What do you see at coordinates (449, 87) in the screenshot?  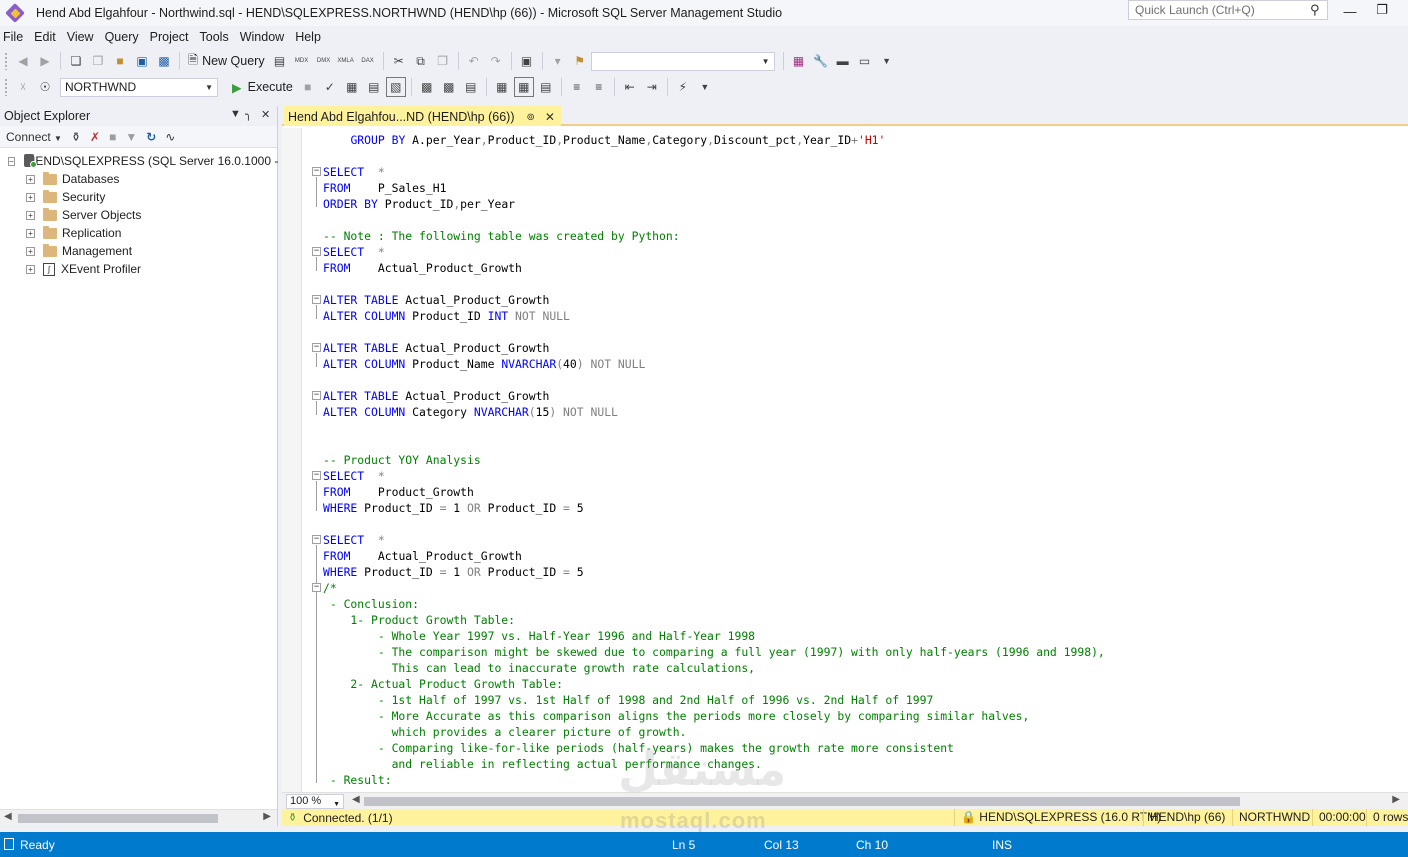 I see `client-statistics-icon: ▩` at bounding box center [449, 87].